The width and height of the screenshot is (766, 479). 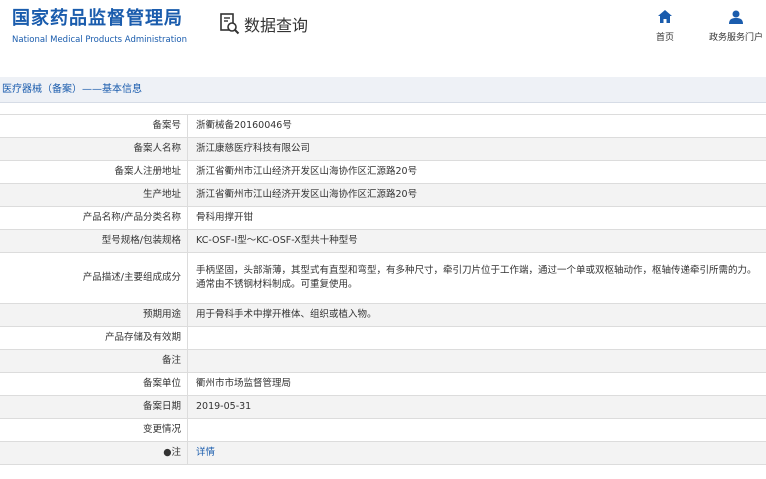 What do you see at coordinates (94, 195) in the screenshot?
I see `row-label: 生产地址` at bounding box center [94, 195].